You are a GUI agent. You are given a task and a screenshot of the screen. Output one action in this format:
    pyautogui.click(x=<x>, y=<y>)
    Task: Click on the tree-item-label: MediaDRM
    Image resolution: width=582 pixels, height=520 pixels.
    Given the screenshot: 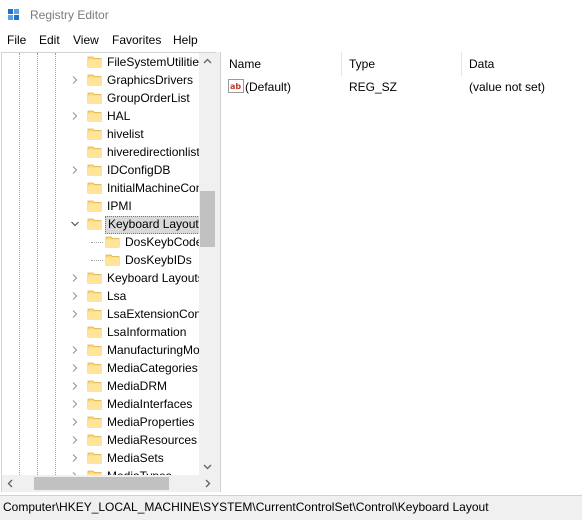 What is the action you would take?
    pyautogui.click(x=137, y=386)
    